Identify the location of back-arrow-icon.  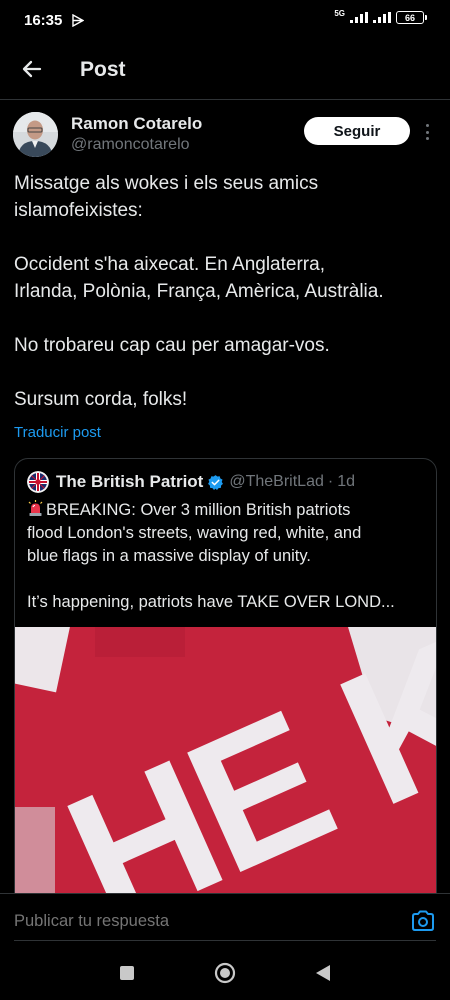
(32, 69).